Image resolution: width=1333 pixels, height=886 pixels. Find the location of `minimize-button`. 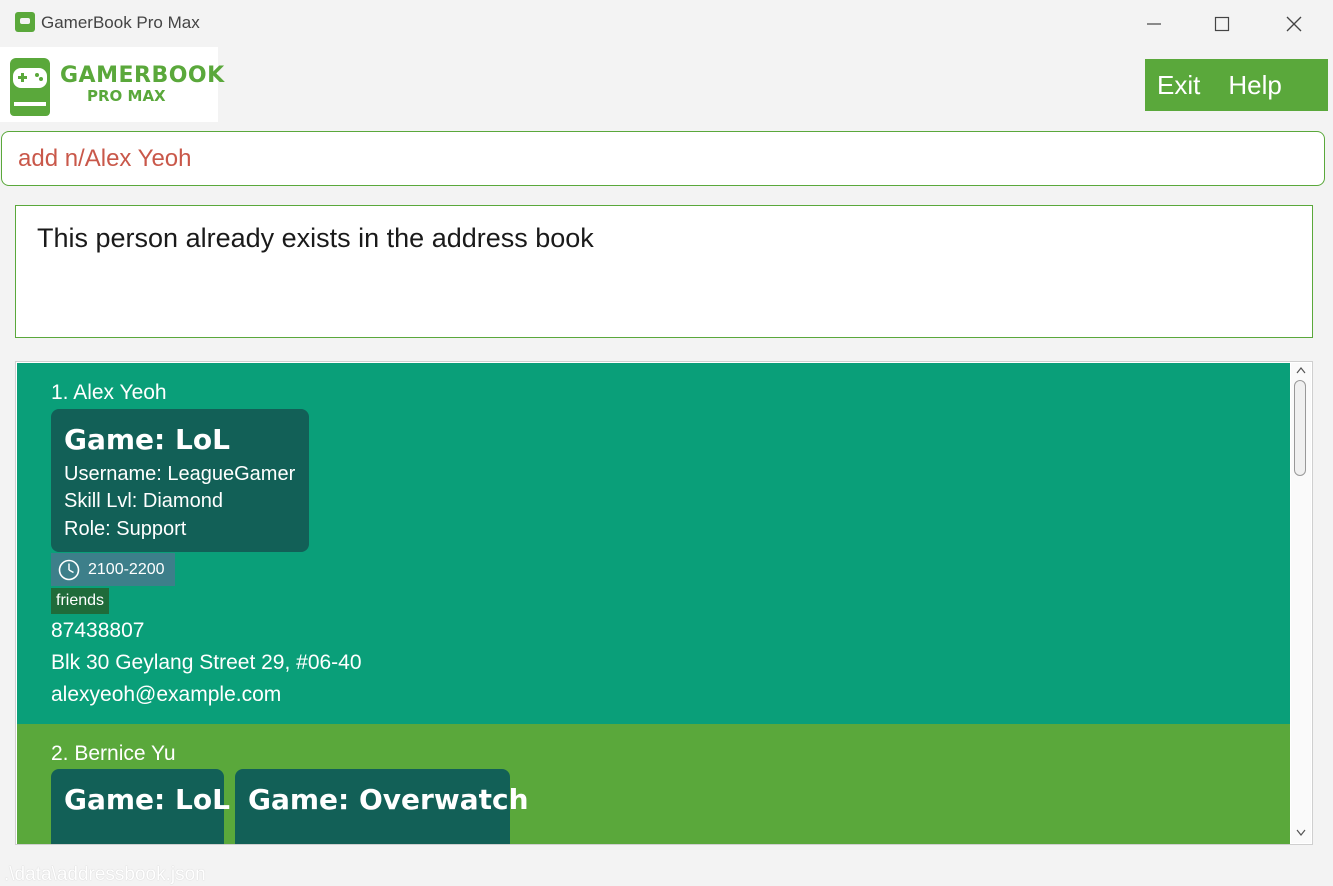

minimize-button is located at coordinates (1154, 24).